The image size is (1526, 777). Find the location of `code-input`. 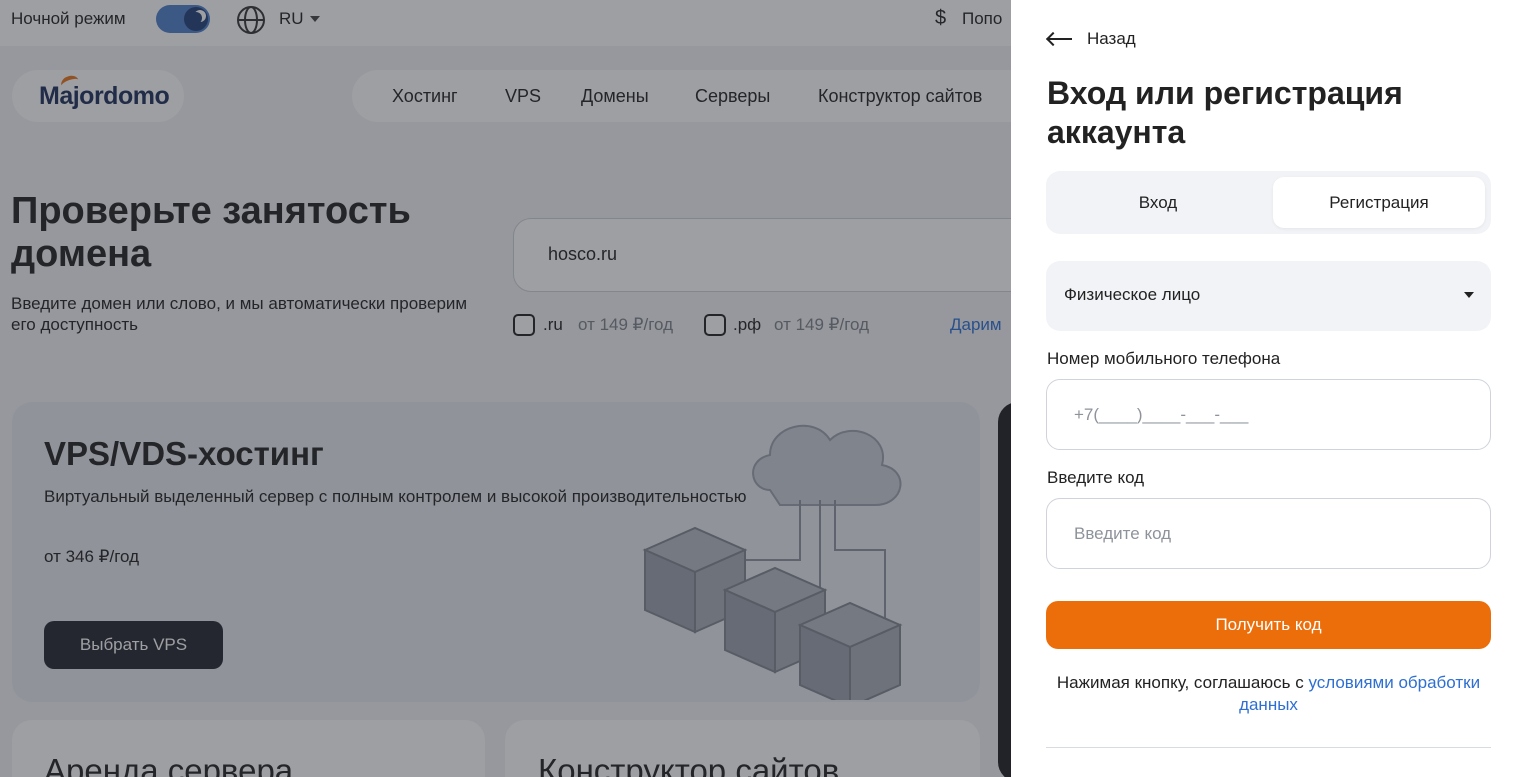

code-input is located at coordinates (1268, 533).